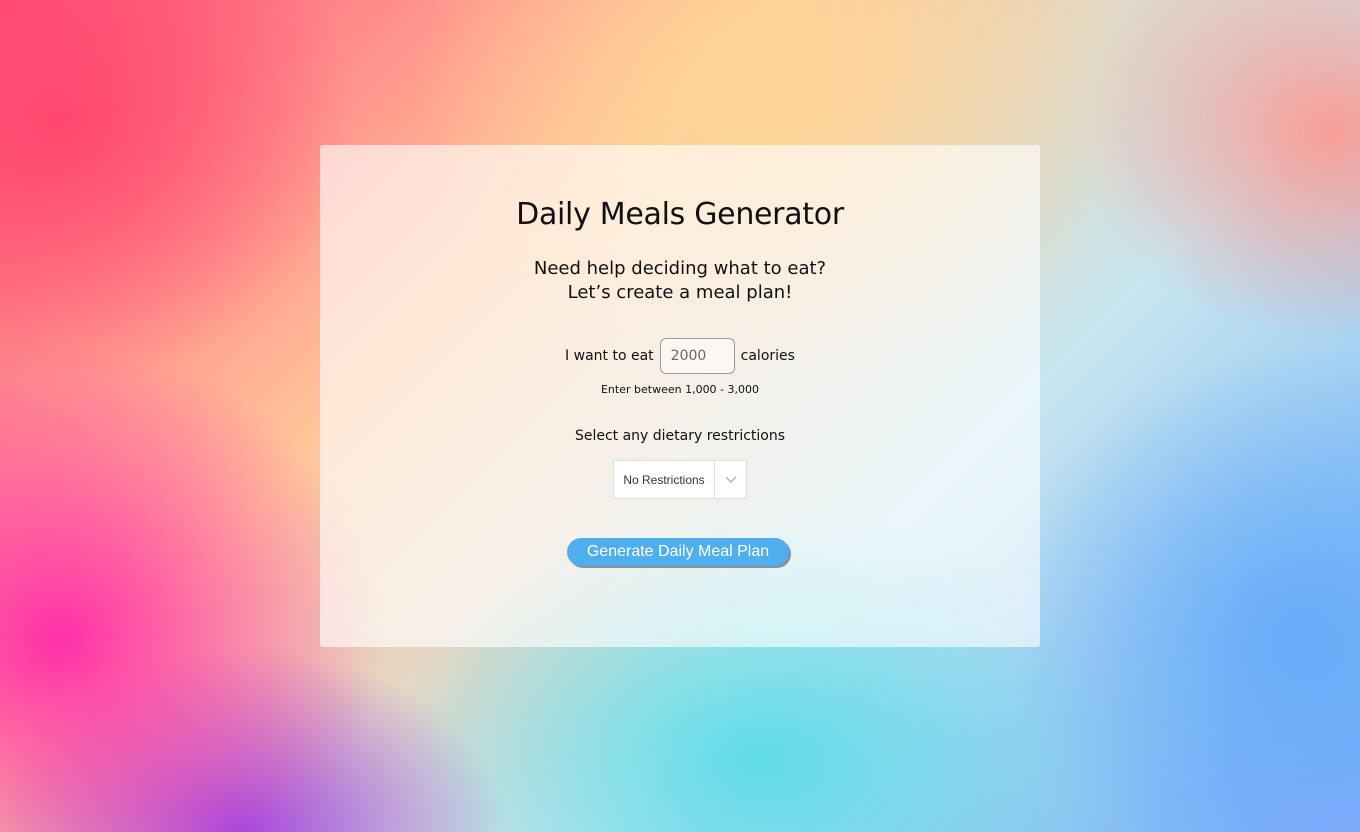 This screenshot has height=832, width=1360. What do you see at coordinates (697, 356) in the screenshot?
I see `calorie-input` at bounding box center [697, 356].